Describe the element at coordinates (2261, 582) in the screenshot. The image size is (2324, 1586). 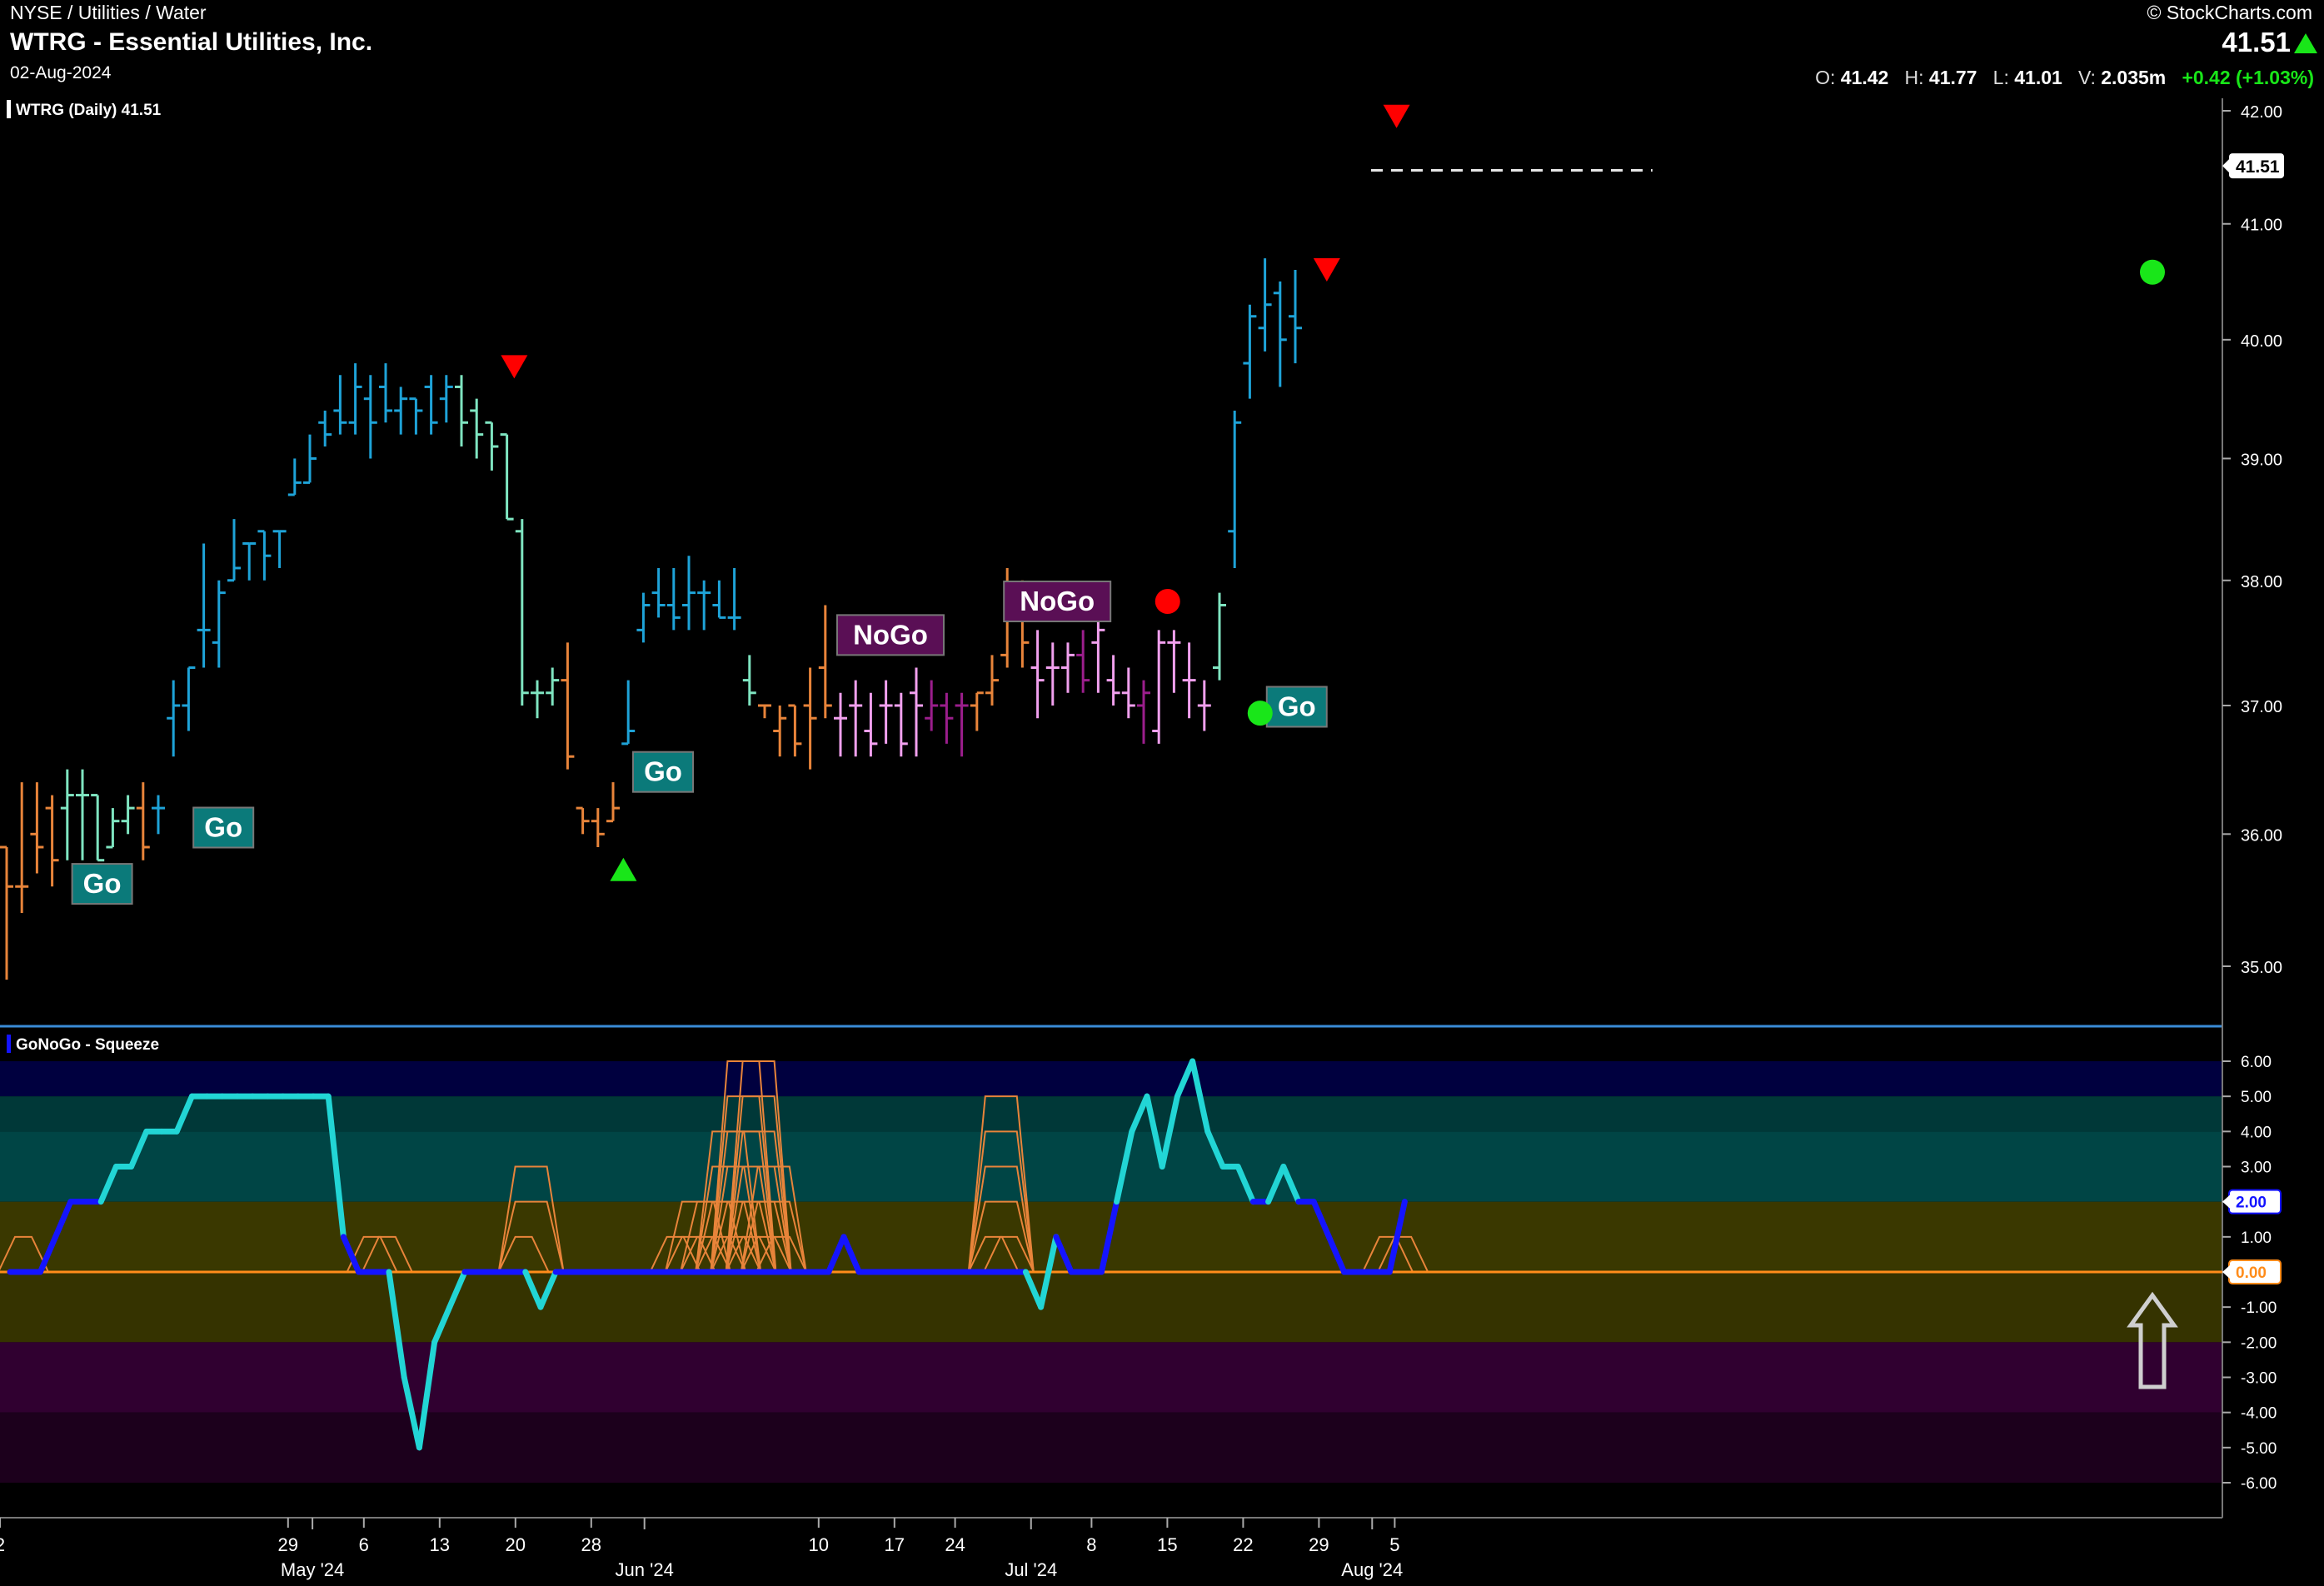
I see `price-tick-label: 38.00` at that location.